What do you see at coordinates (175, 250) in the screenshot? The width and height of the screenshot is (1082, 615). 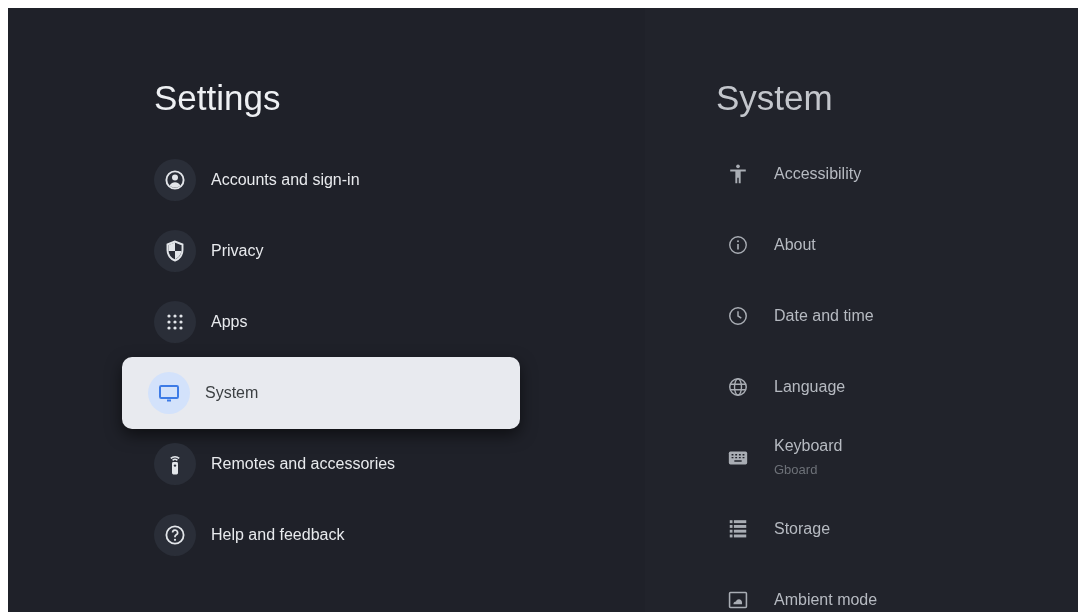 I see `shield-icon` at bounding box center [175, 250].